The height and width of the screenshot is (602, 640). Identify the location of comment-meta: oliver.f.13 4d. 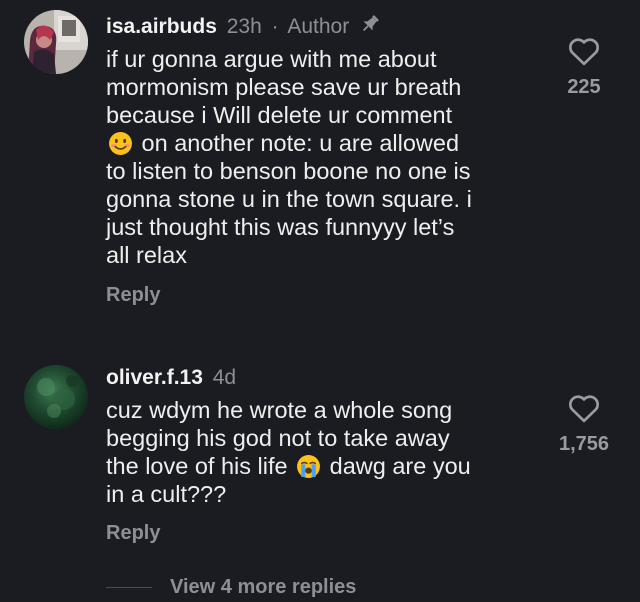
(171, 378).